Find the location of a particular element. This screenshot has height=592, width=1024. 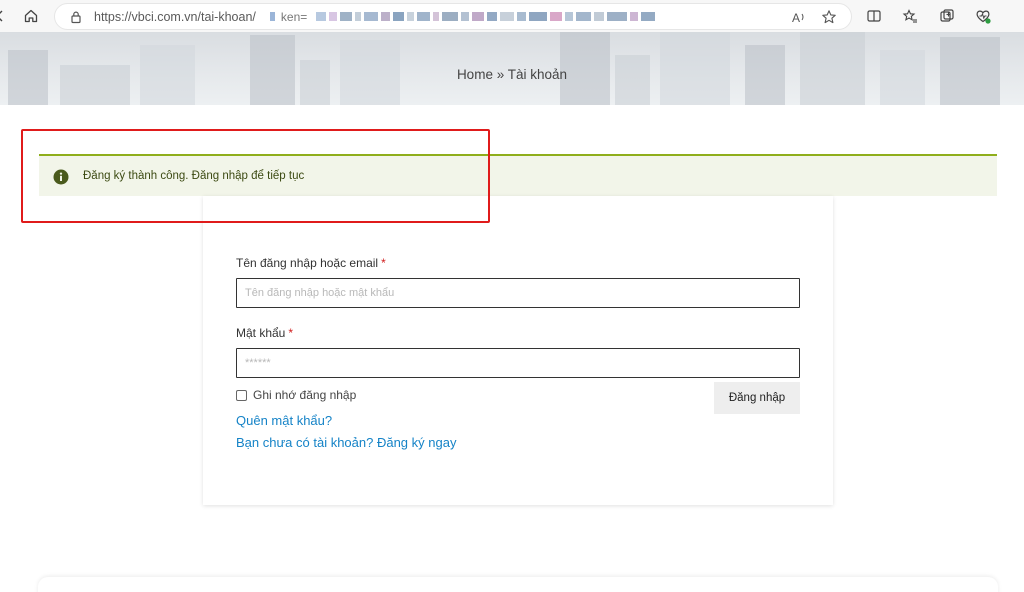

svg-text: A is located at coordinates (796, 18).